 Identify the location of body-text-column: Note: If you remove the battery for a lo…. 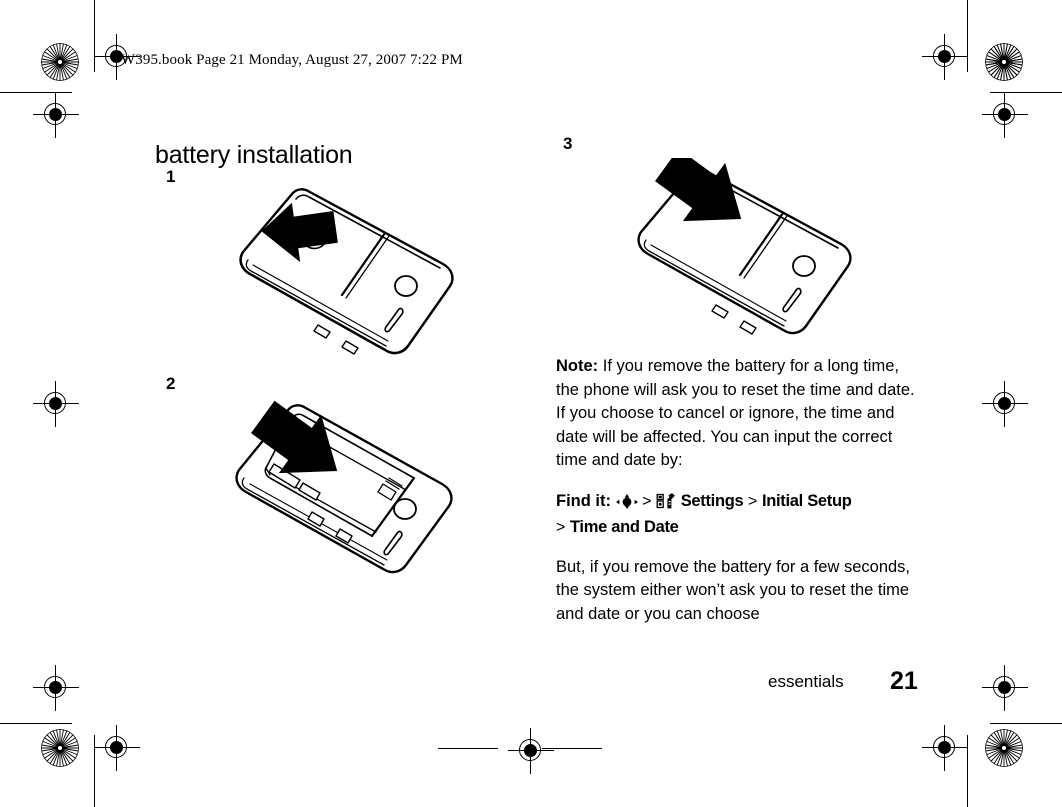
(741, 490).